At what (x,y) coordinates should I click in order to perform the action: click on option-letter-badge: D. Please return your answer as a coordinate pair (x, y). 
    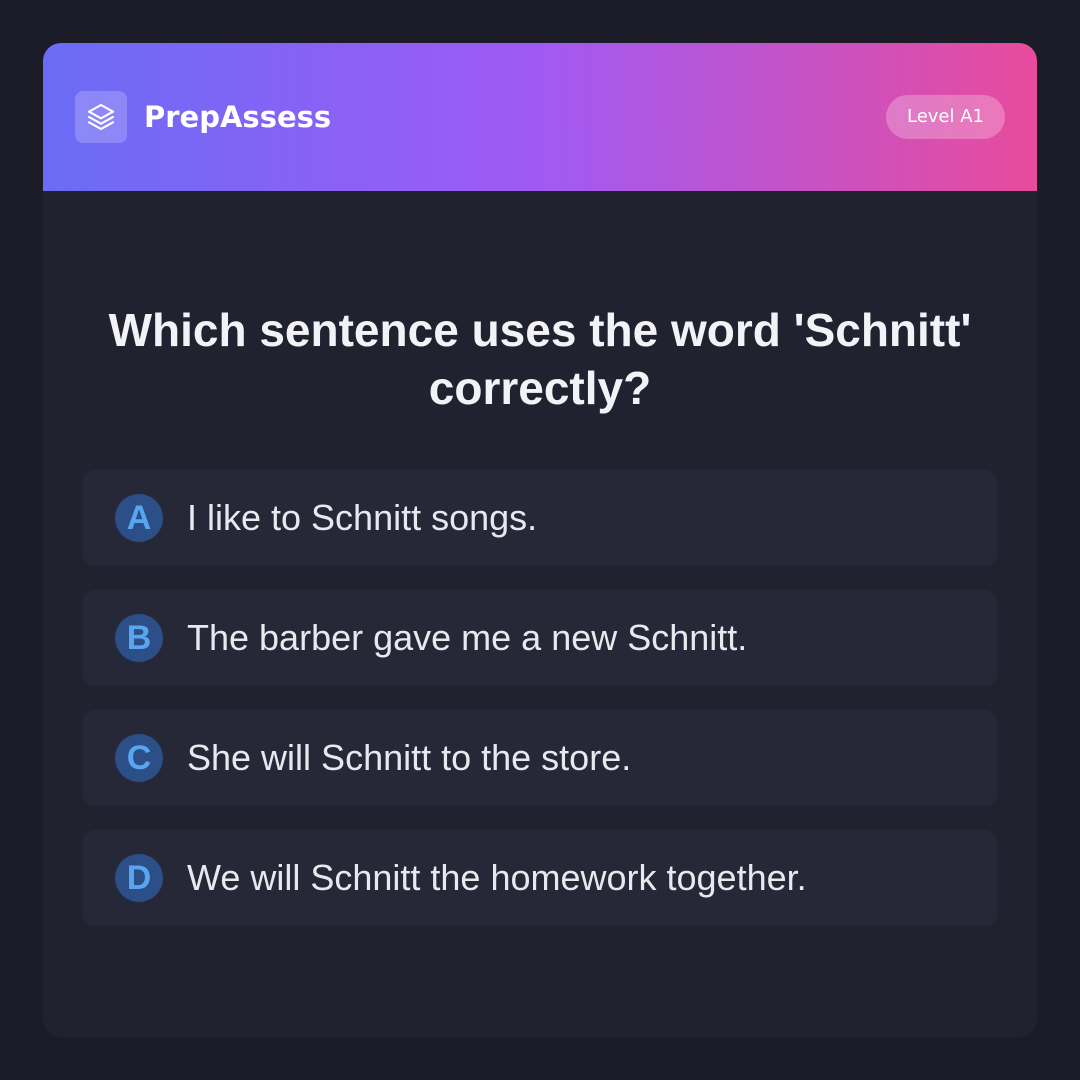
    Looking at the image, I should click on (139, 878).